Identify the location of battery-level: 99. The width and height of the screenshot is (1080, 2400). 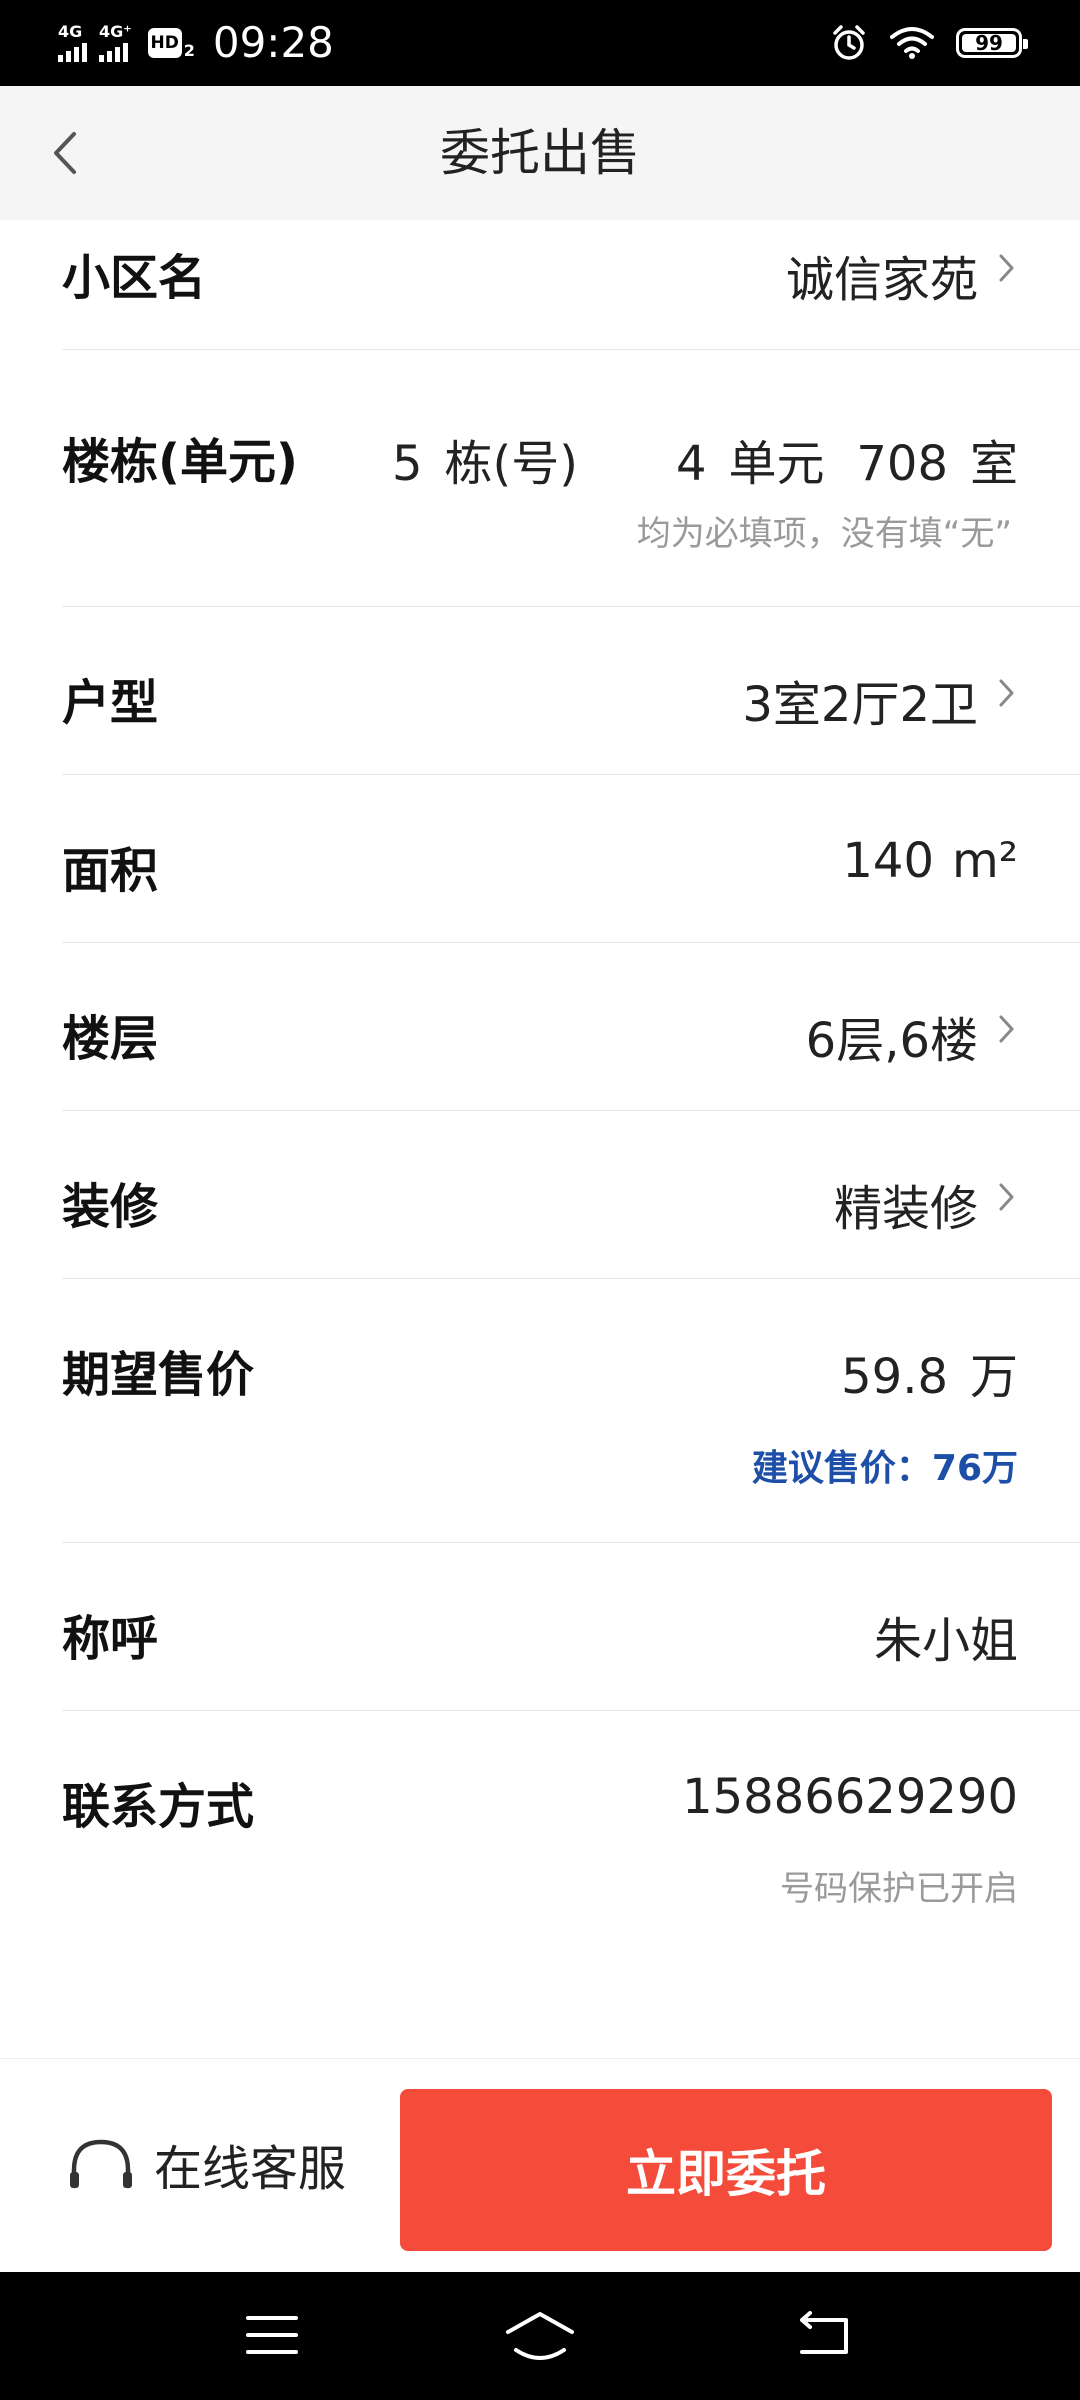
(989, 43).